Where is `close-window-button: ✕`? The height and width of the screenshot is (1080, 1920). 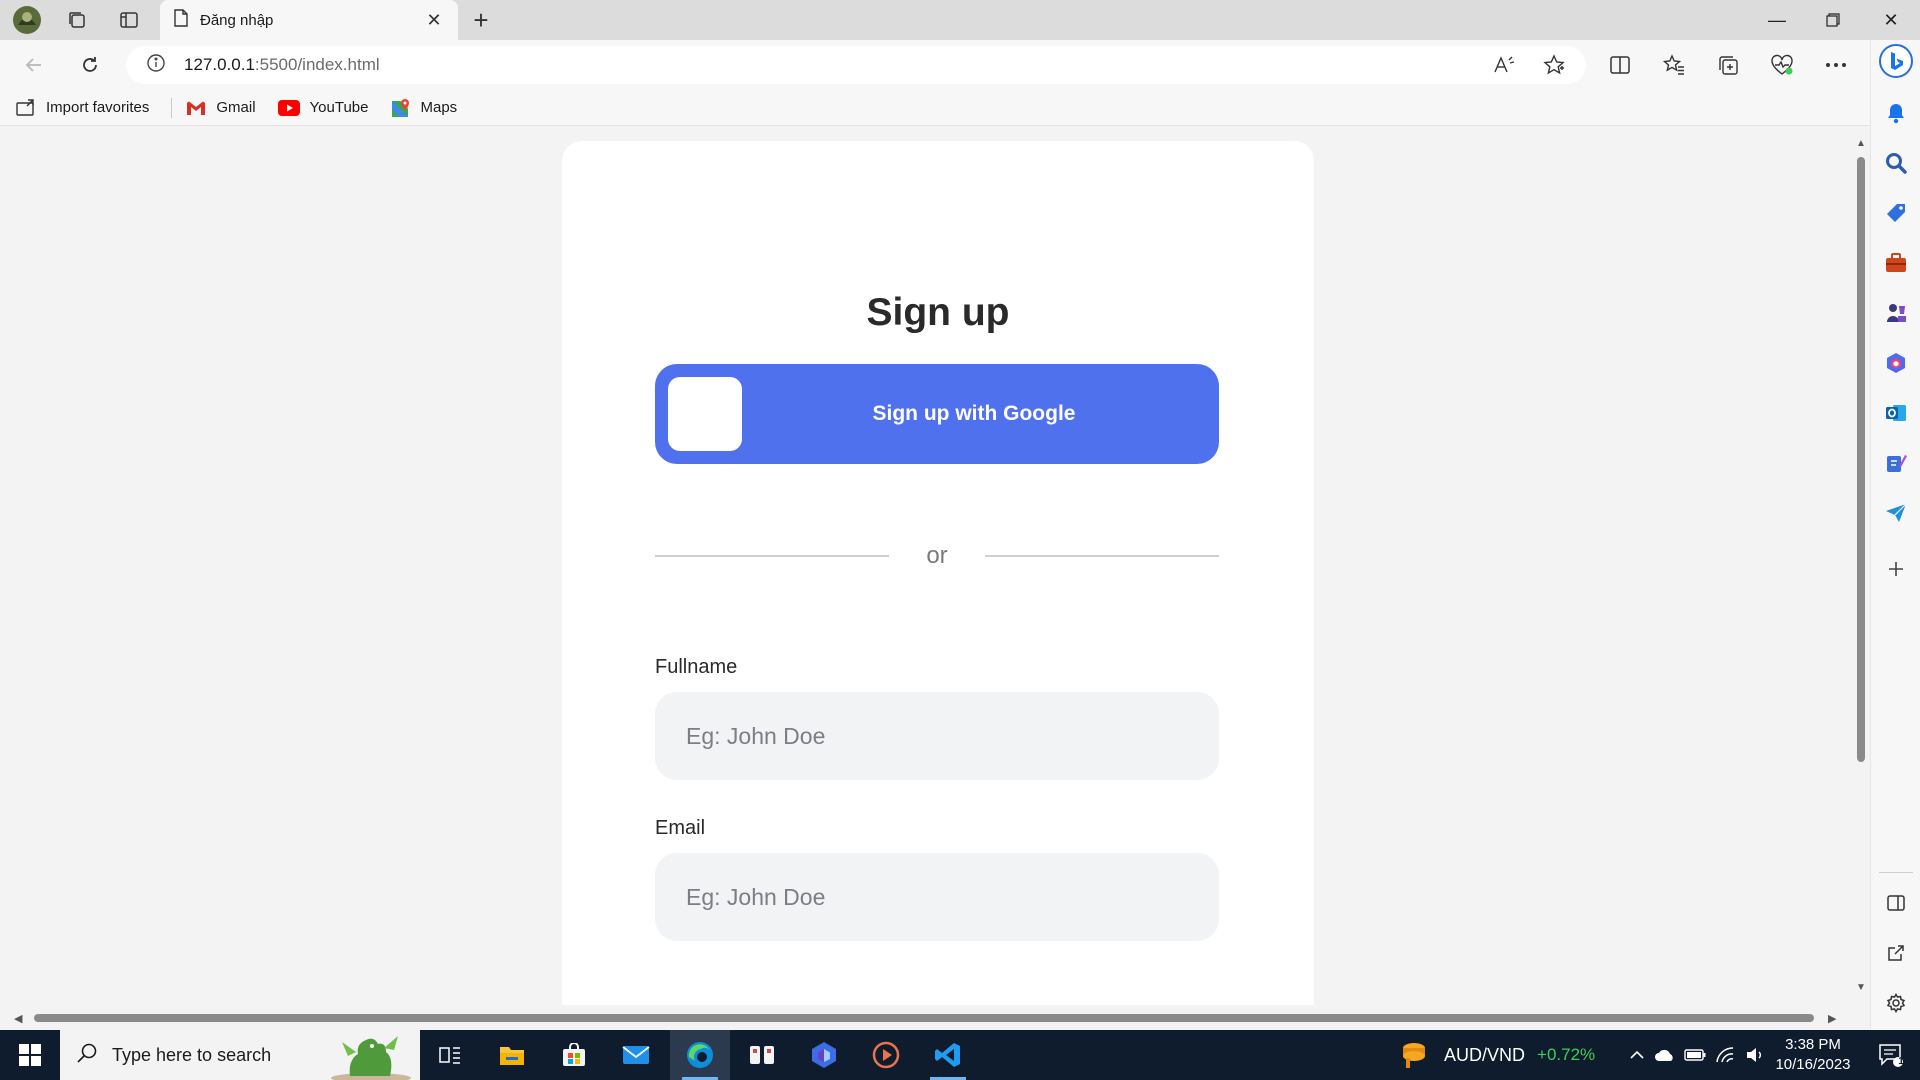 close-window-button: ✕ is located at coordinates (1891, 20).